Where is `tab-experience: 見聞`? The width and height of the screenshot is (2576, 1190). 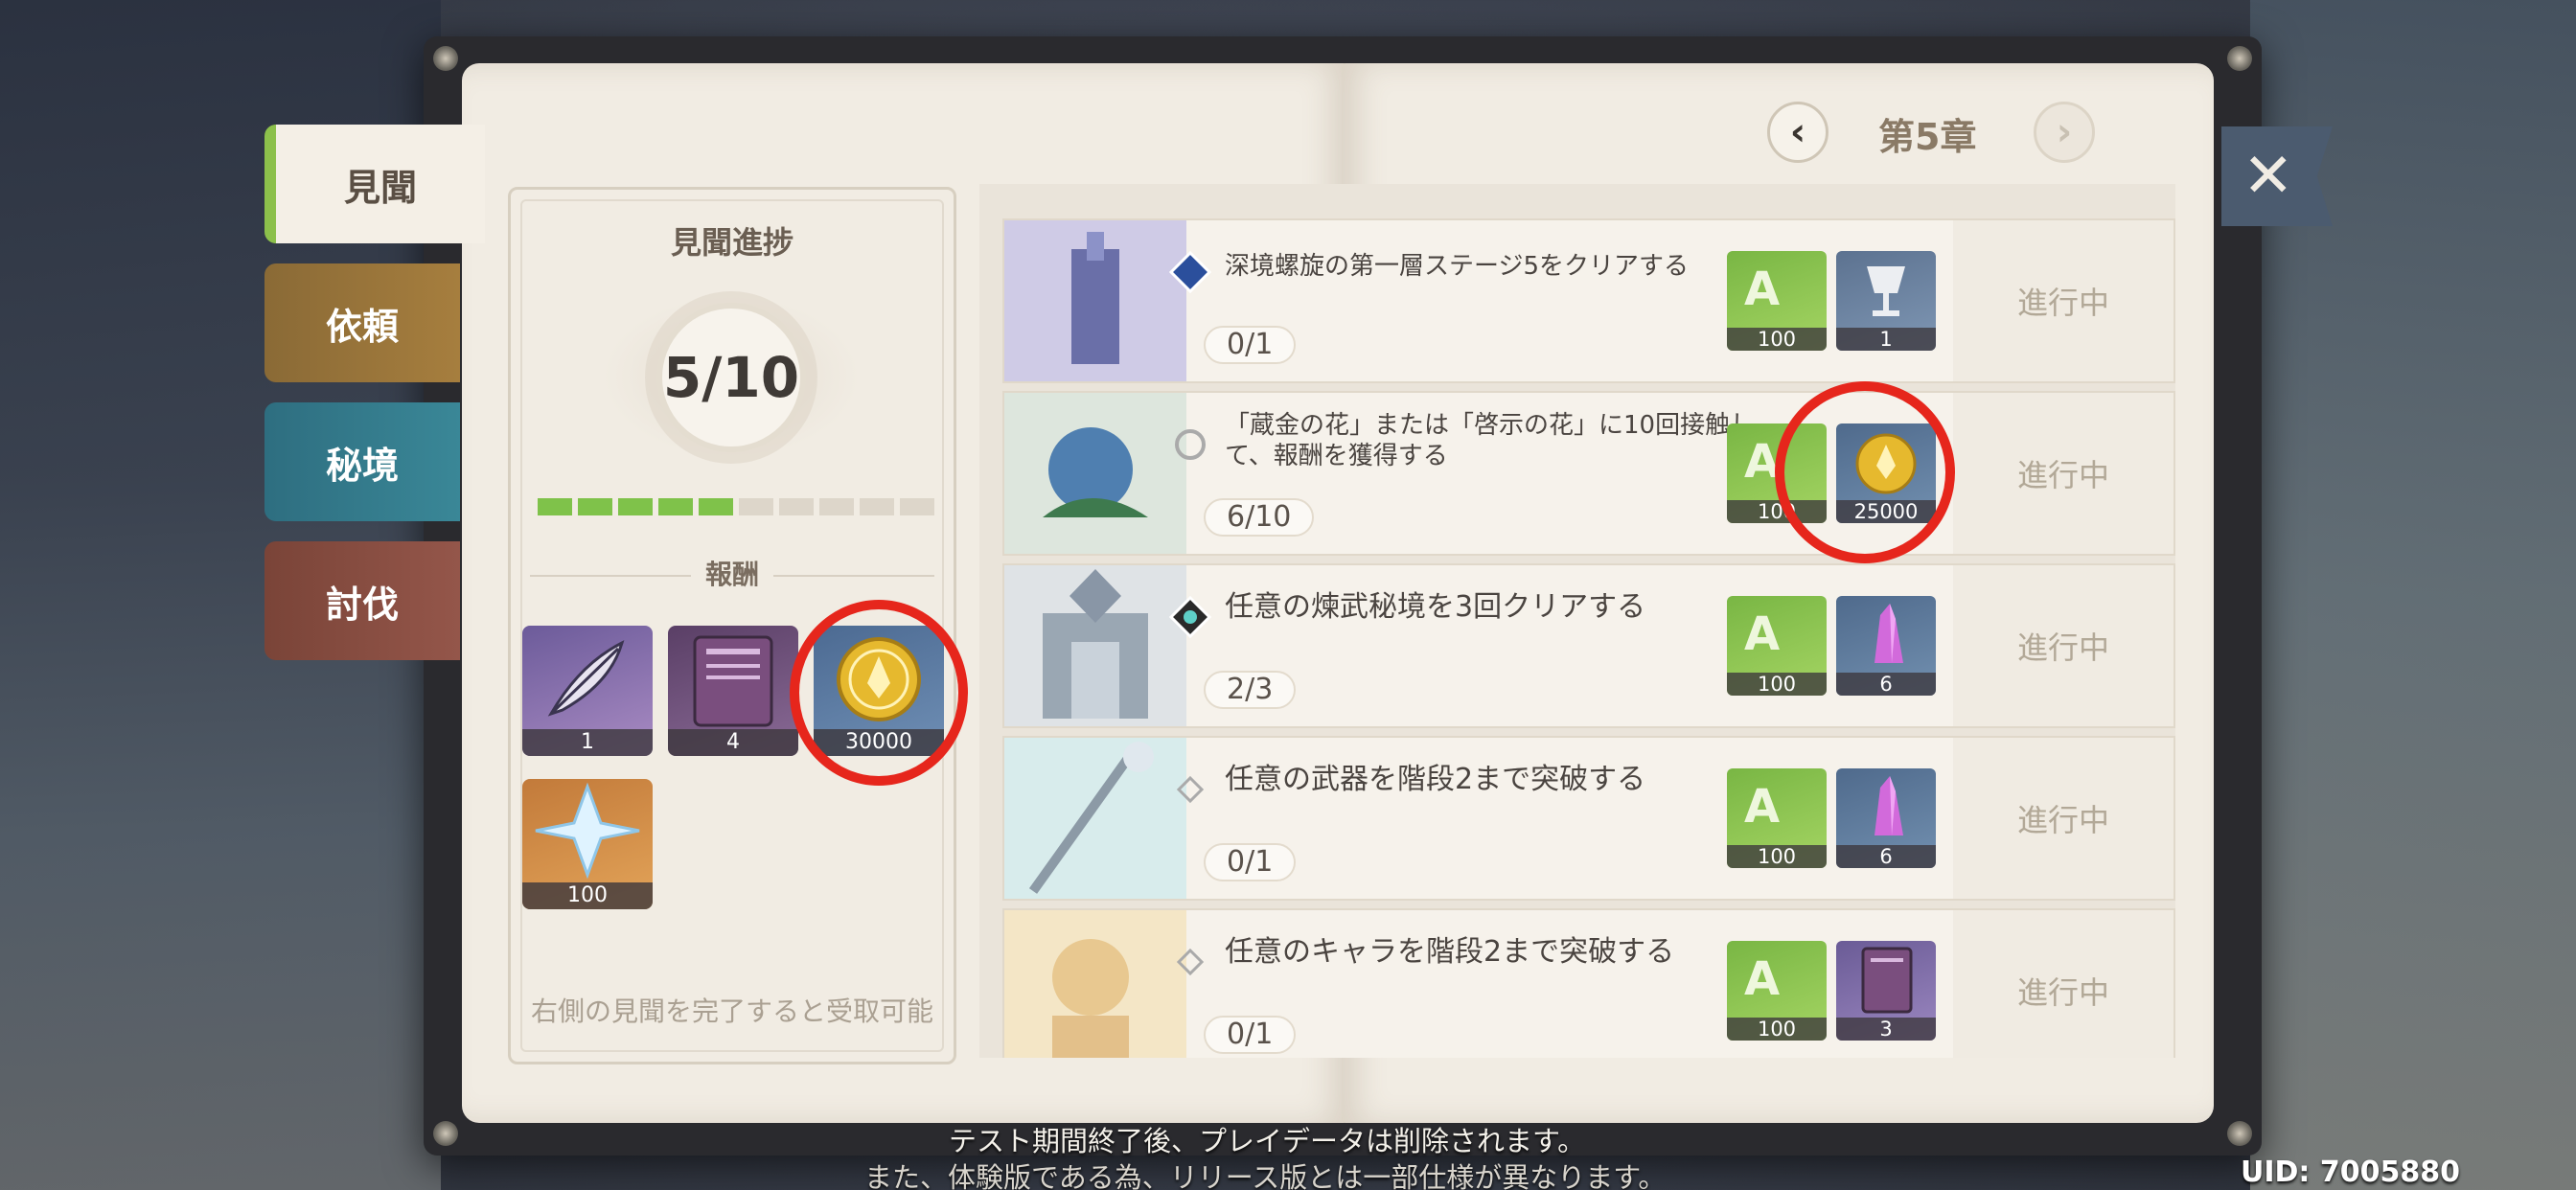
tab-experience: 見聞 is located at coordinates (374, 184).